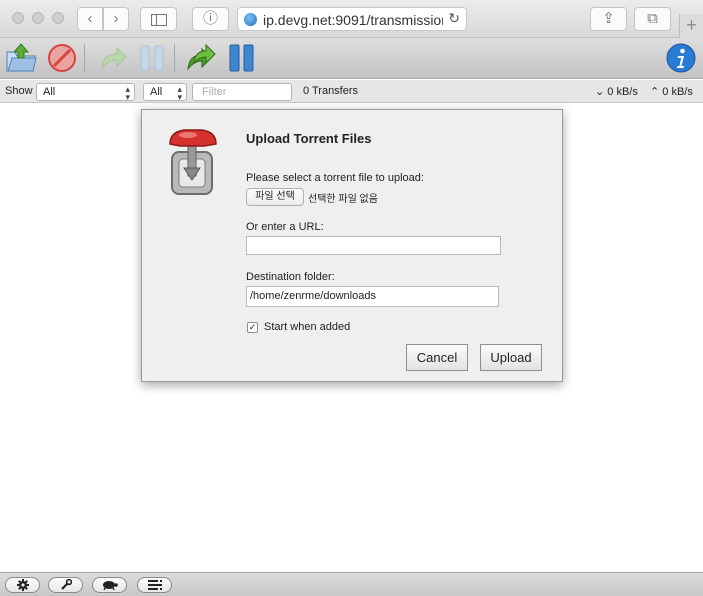  Describe the element at coordinates (331, 91) in the screenshot. I see `transfers-count: 0 Transfers` at that location.